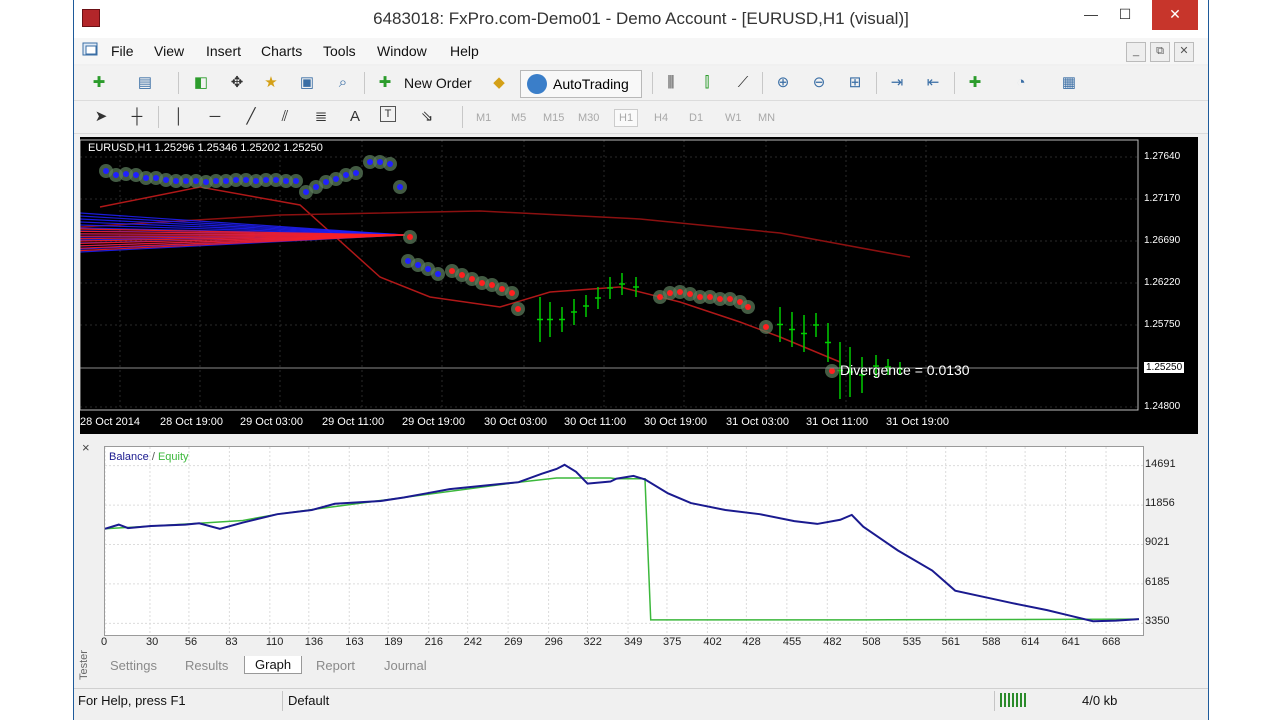  What do you see at coordinates (273, 665) in the screenshot?
I see `tab-graph: Graph` at bounding box center [273, 665].